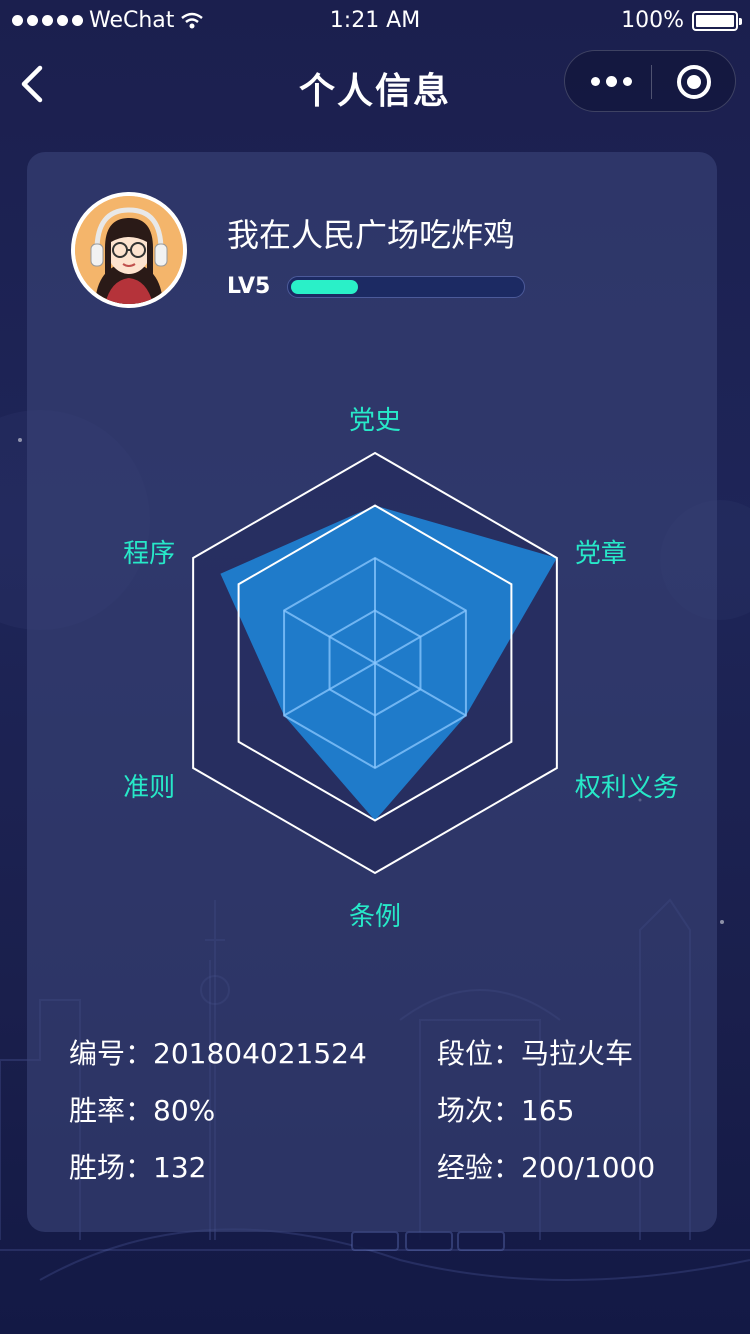 The width and height of the screenshot is (750, 1334). What do you see at coordinates (180, 1167) in the screenshot?
I see `stat-value: 132` at bounding box center [180, 1167].